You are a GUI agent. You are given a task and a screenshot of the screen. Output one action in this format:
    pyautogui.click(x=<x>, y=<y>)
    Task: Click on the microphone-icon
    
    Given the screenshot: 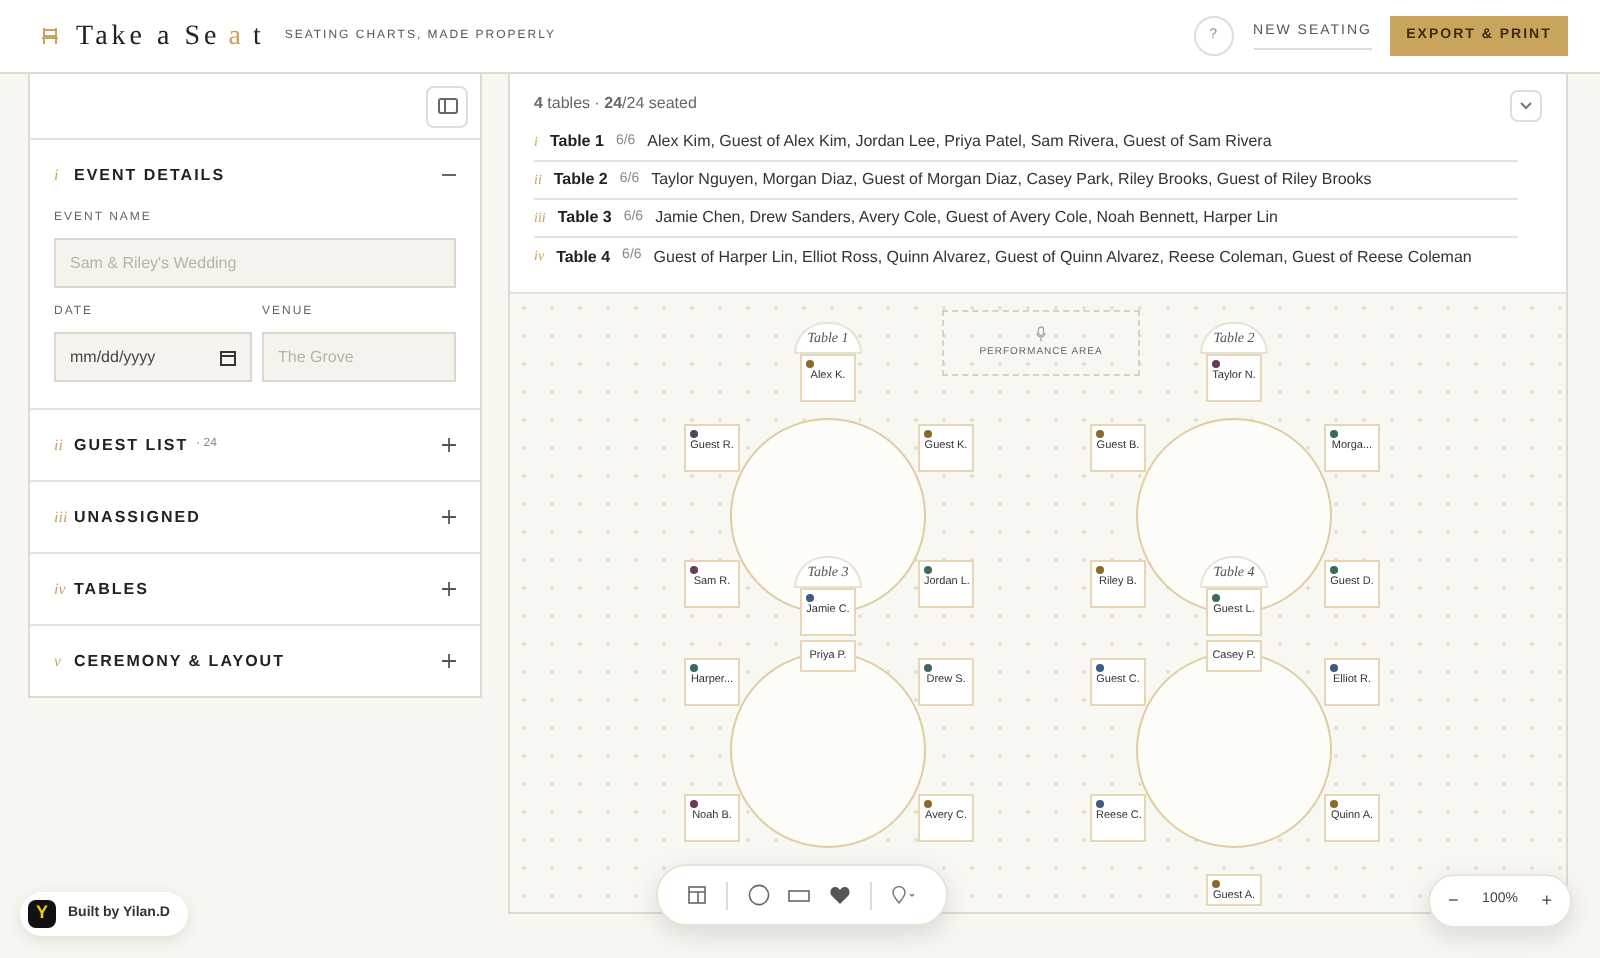 What is the action you would take?
    pyautogui.click(x=1041, y=333)
    